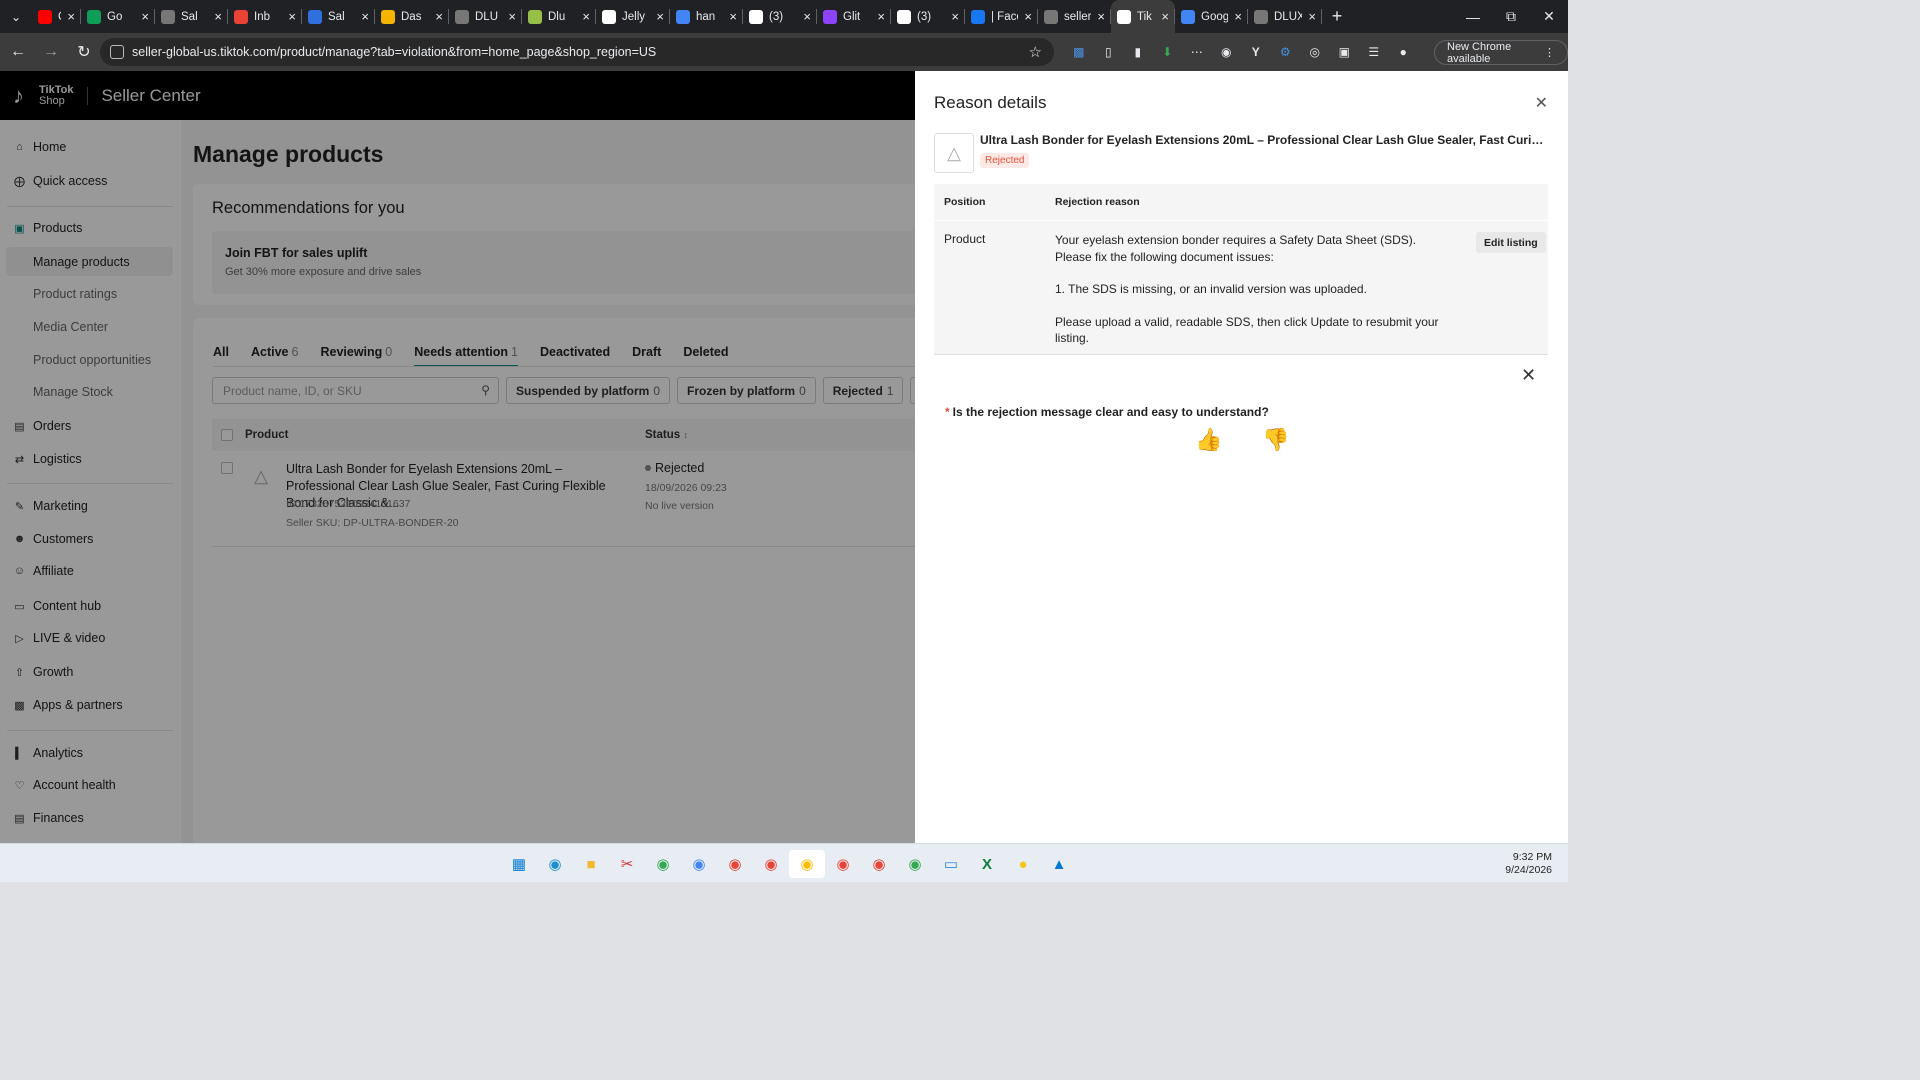 This screenshot has width=1920, height=1080. I want to click on browser-tab: Inb ×, so click(265, 16).